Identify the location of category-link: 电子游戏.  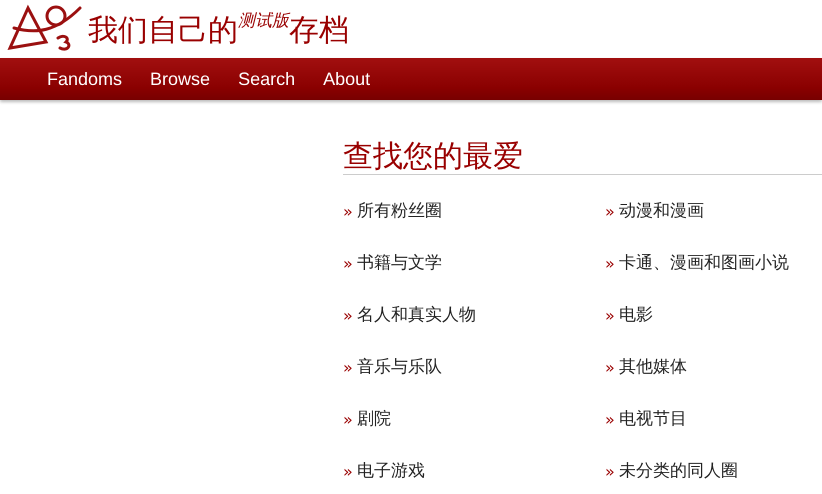
(390, 471).